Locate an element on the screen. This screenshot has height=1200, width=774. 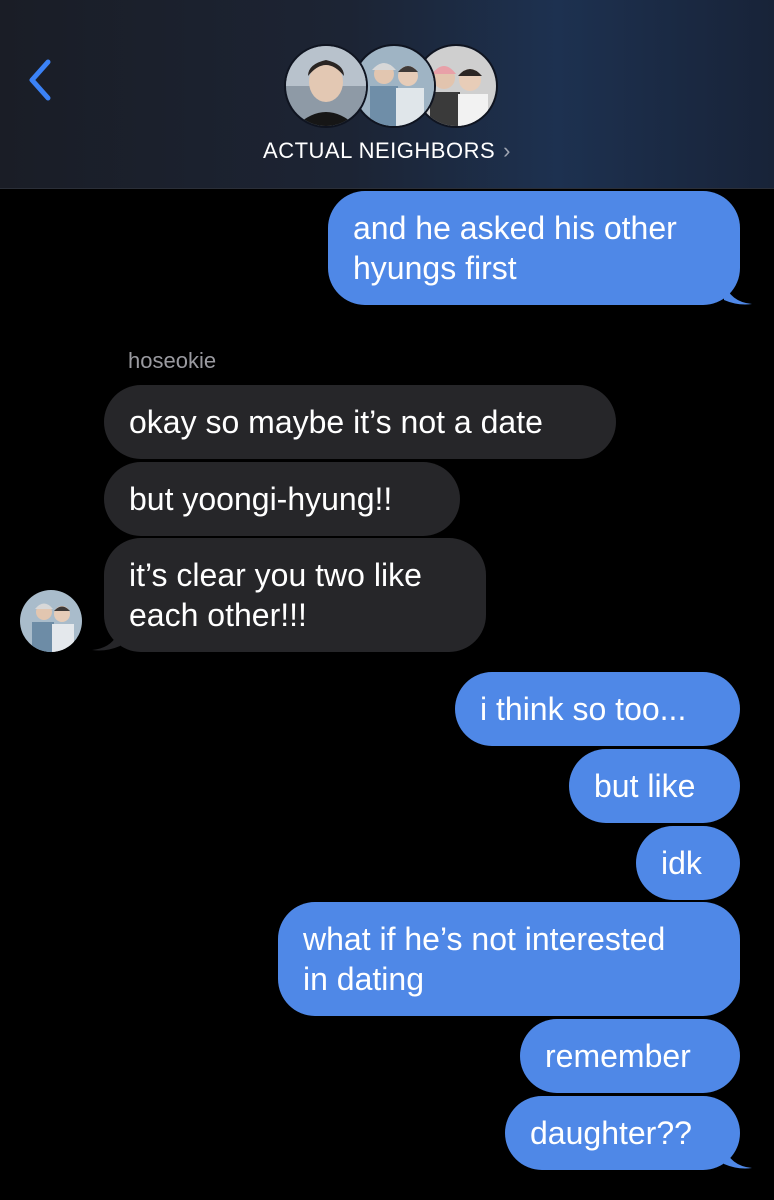
message-bubble-incoming: it’s clear you two like each other!!! is located at coordinates (295, 595).